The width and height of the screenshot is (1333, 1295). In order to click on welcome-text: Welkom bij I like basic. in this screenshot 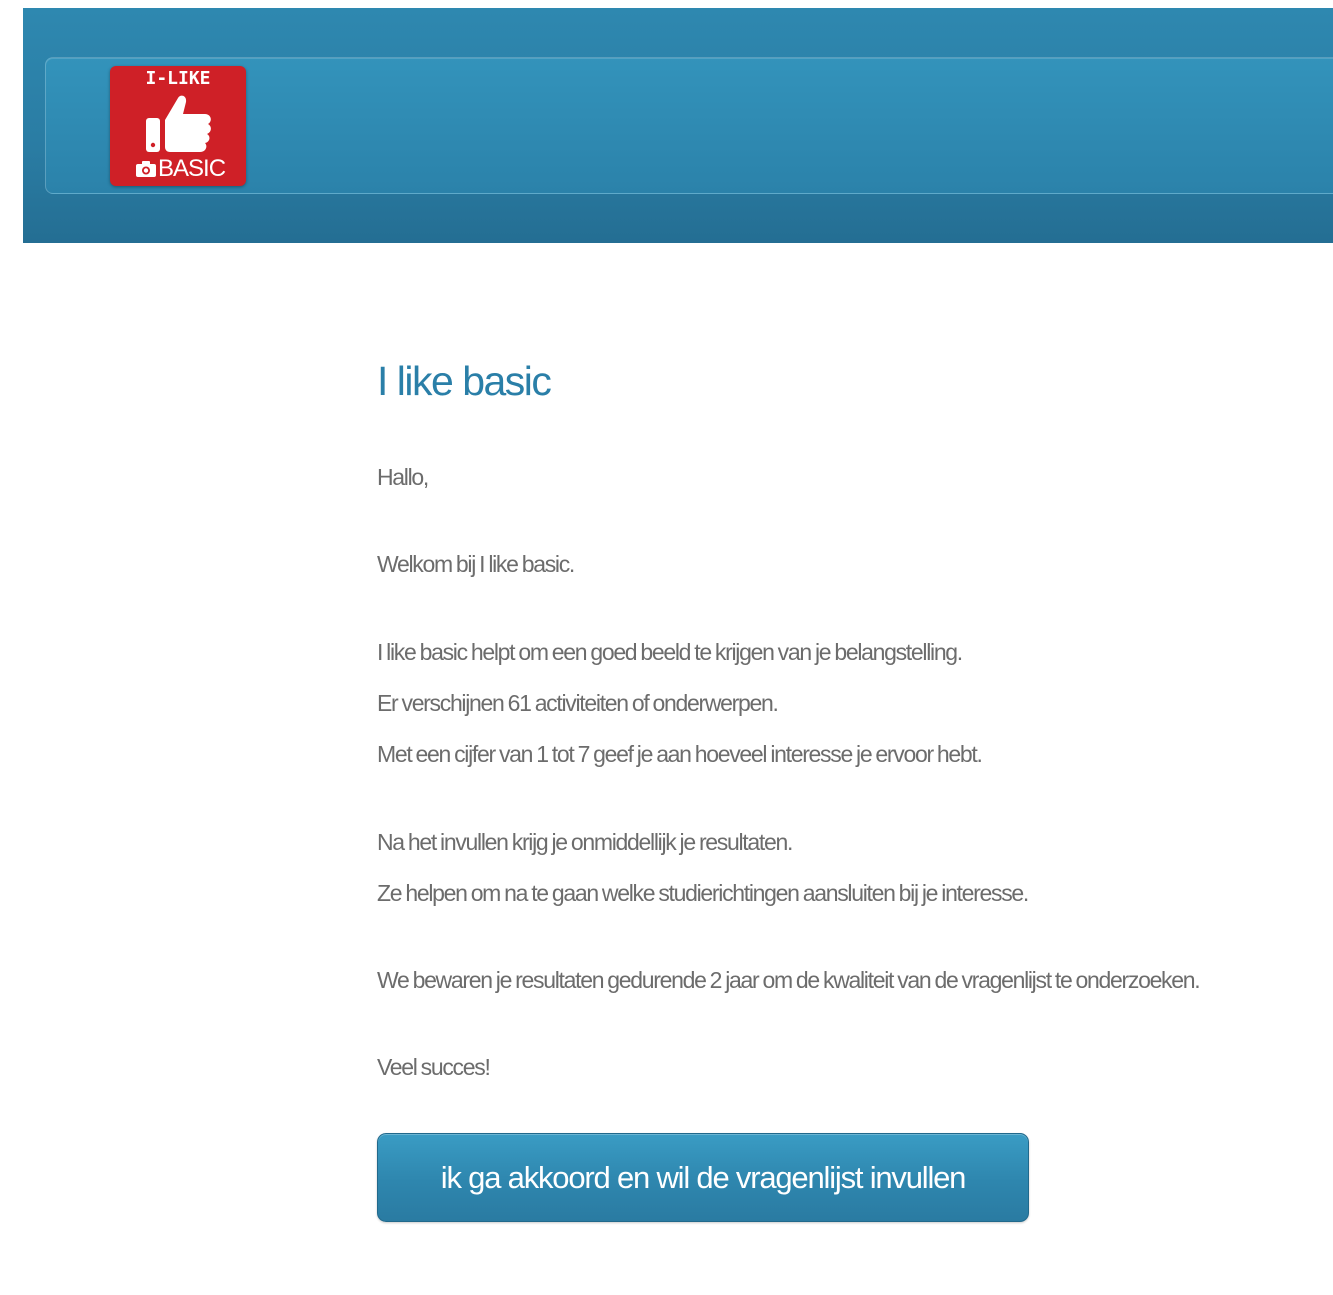, I will do `click(476, 564)`.